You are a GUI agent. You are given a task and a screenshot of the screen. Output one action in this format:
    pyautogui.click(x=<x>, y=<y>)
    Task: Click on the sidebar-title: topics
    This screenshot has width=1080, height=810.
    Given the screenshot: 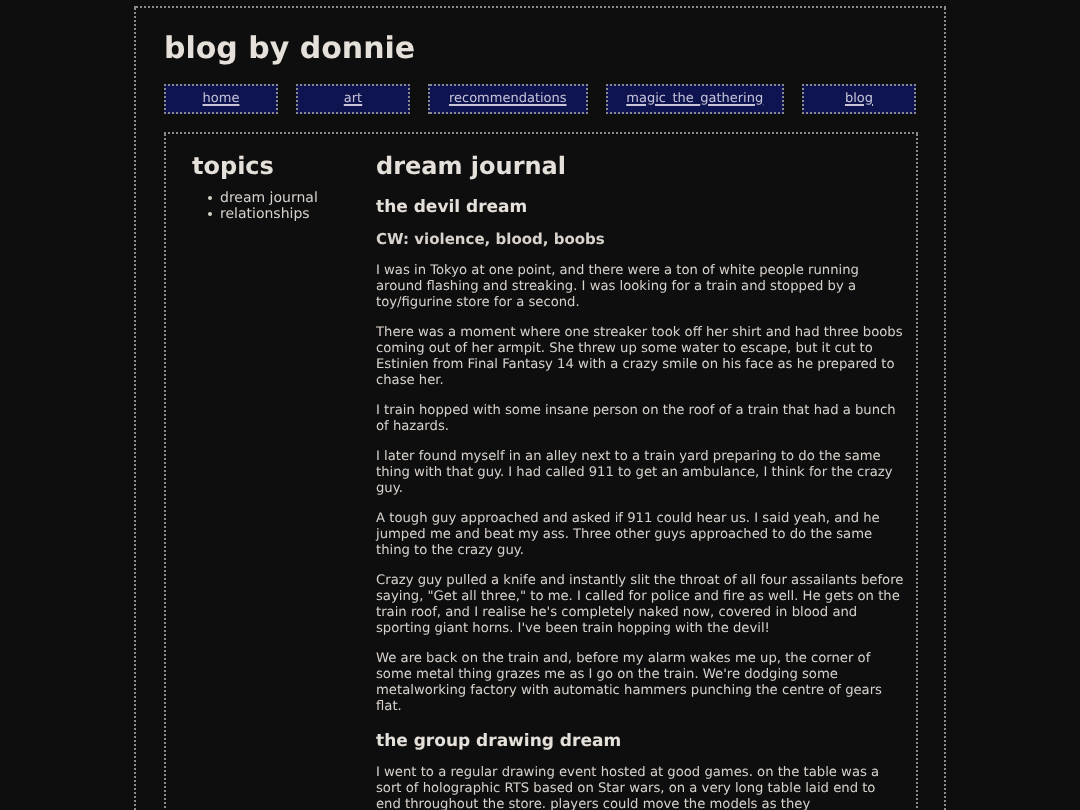 What is the action you would take?
    pyautogui.click(x=234, y=166)
    